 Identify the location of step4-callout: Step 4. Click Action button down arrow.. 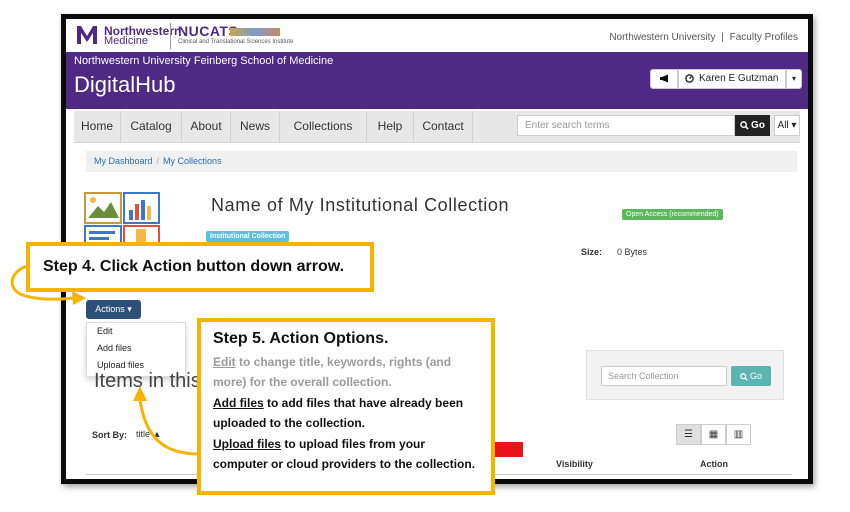
(200, 267).